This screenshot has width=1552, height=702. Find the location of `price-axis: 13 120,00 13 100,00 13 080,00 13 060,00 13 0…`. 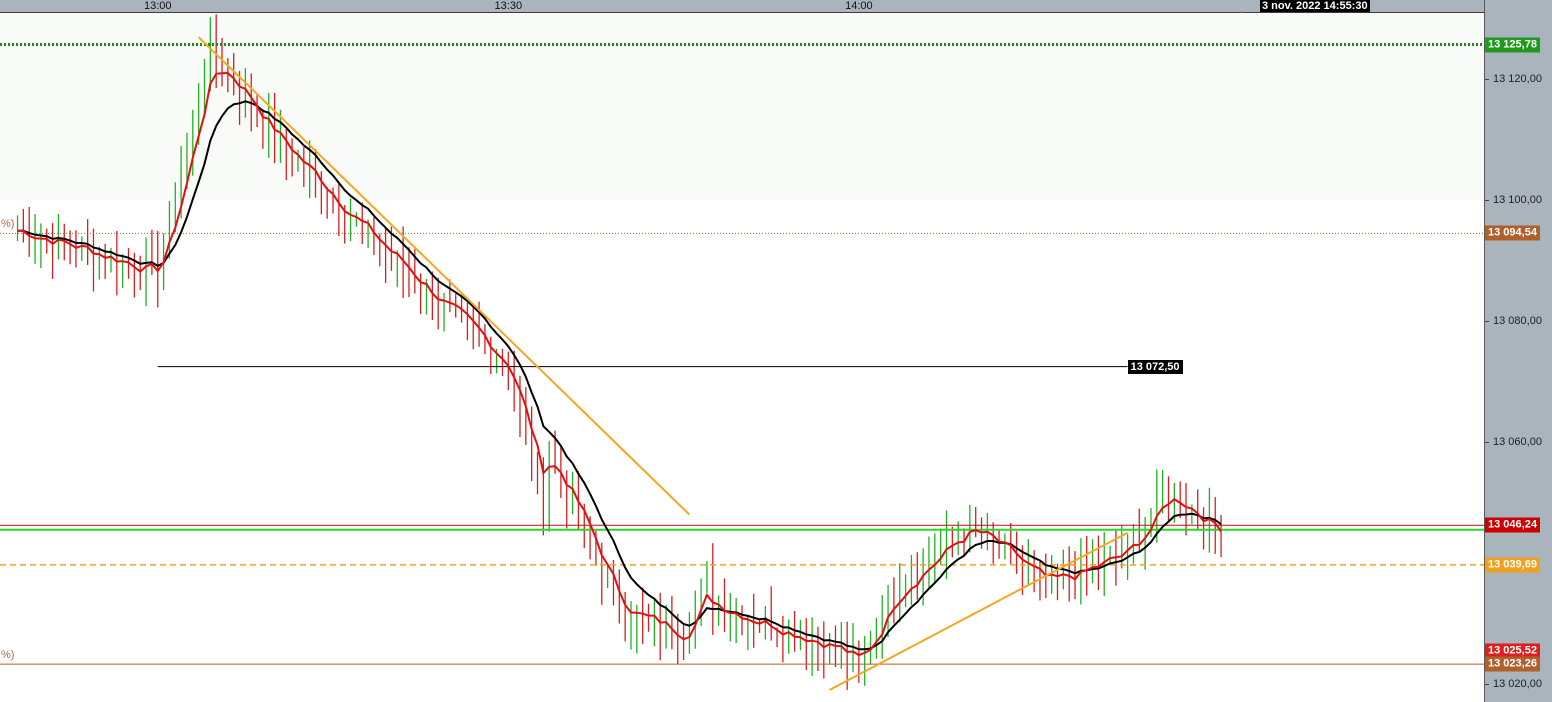

price-axis: 13 120,00 13 100,00 13 080,00 13 060,00 13 0… is located at coordinates (1518, 351).